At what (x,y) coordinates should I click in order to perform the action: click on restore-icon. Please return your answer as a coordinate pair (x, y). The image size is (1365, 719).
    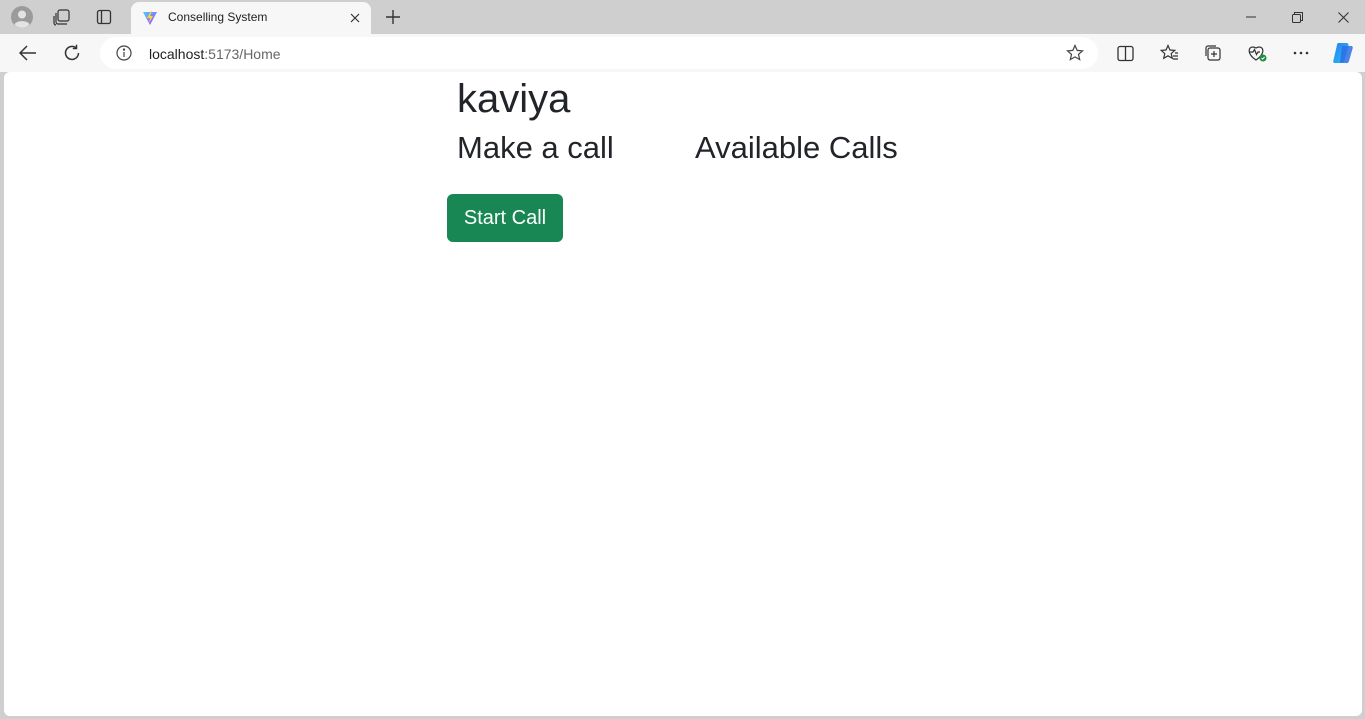
    Looking at the image, I should click on (1297, 17).